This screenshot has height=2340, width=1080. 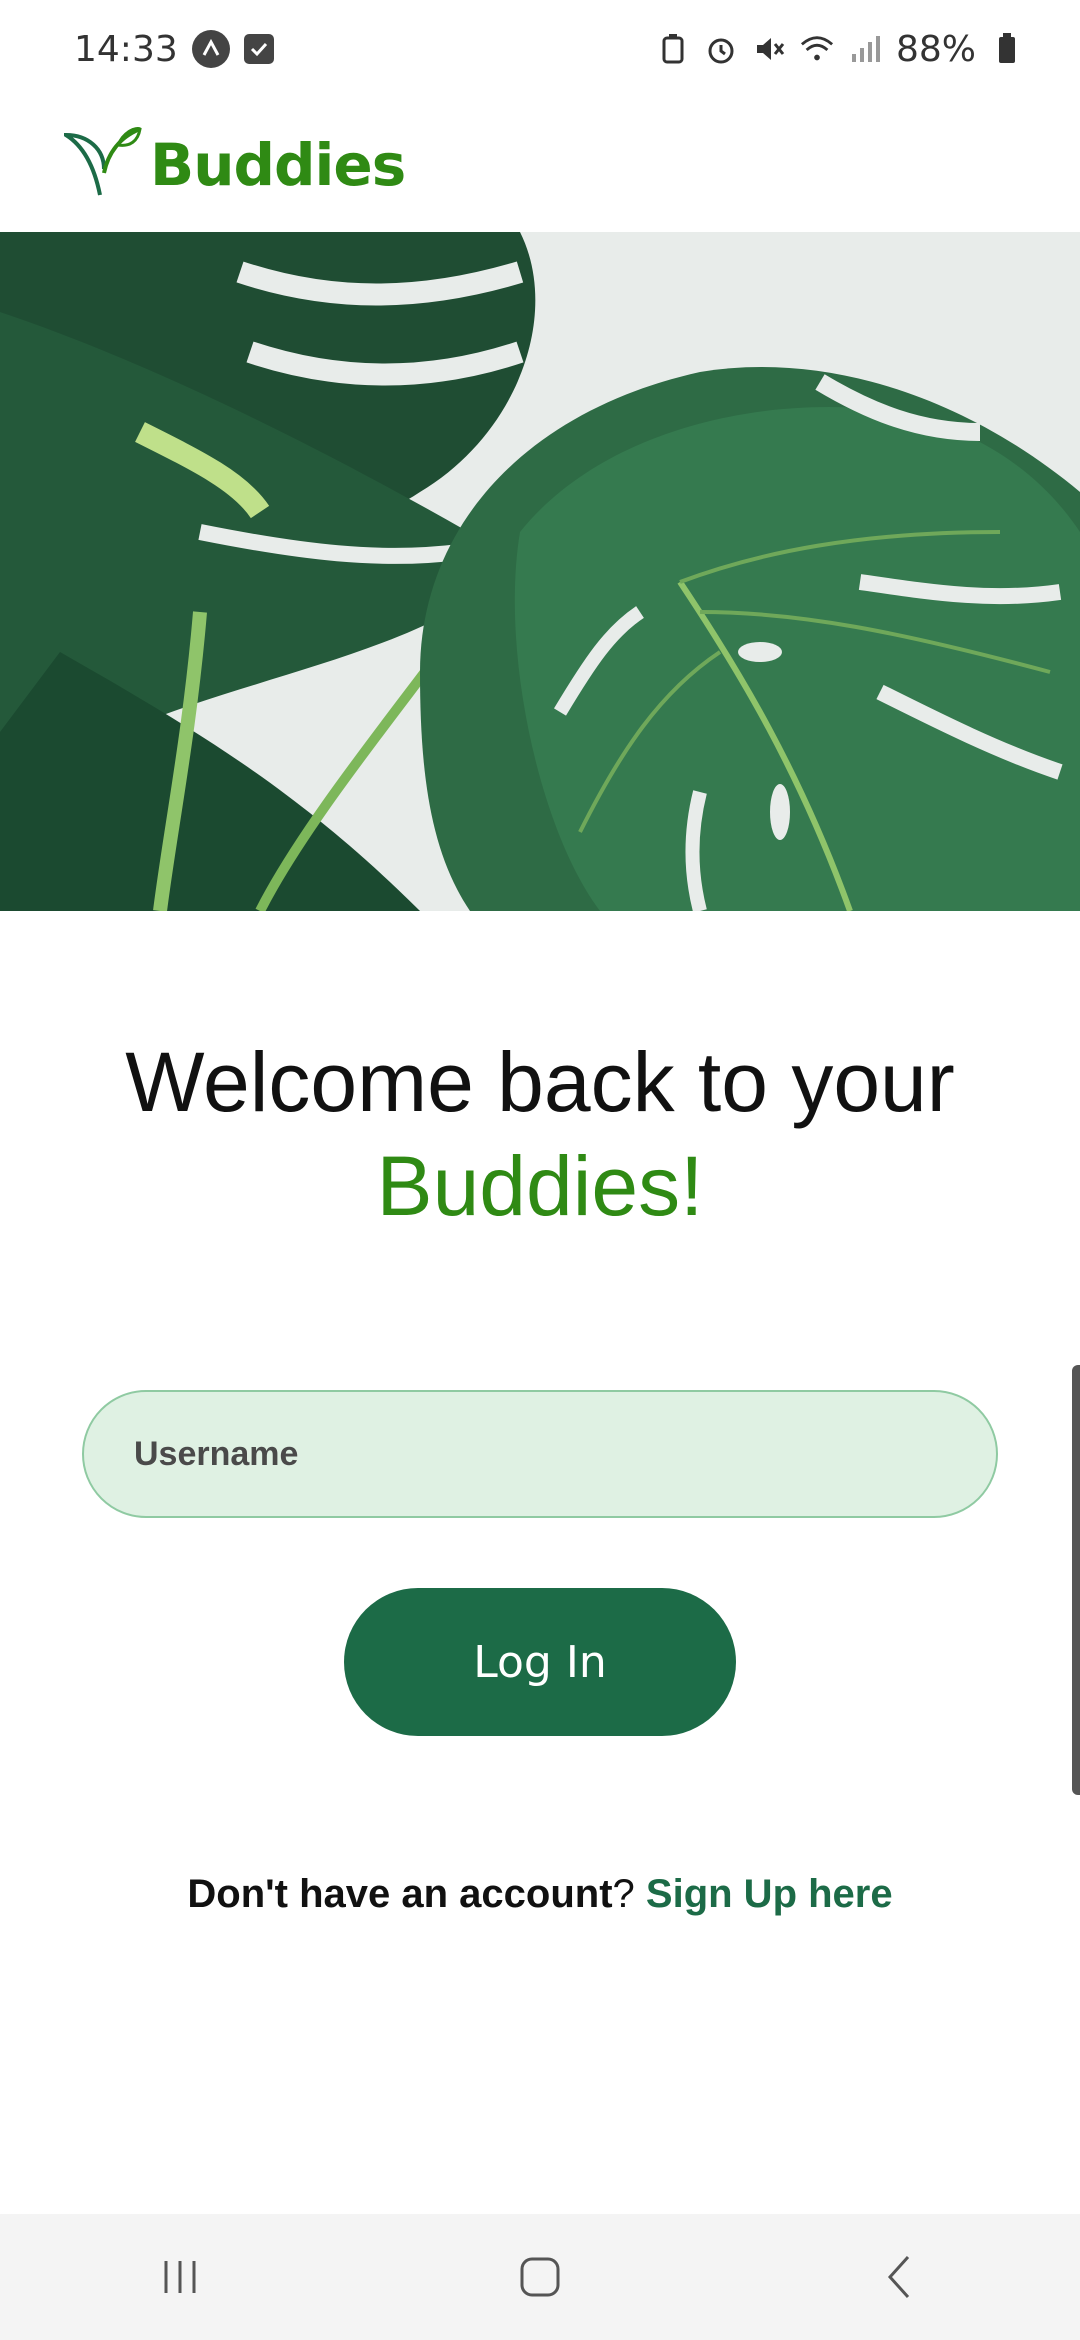 What do you see at coordinates (1076, 1580) in the screenshot?
I see `edge-panel-handle` at bounding box center [1076, 1580].